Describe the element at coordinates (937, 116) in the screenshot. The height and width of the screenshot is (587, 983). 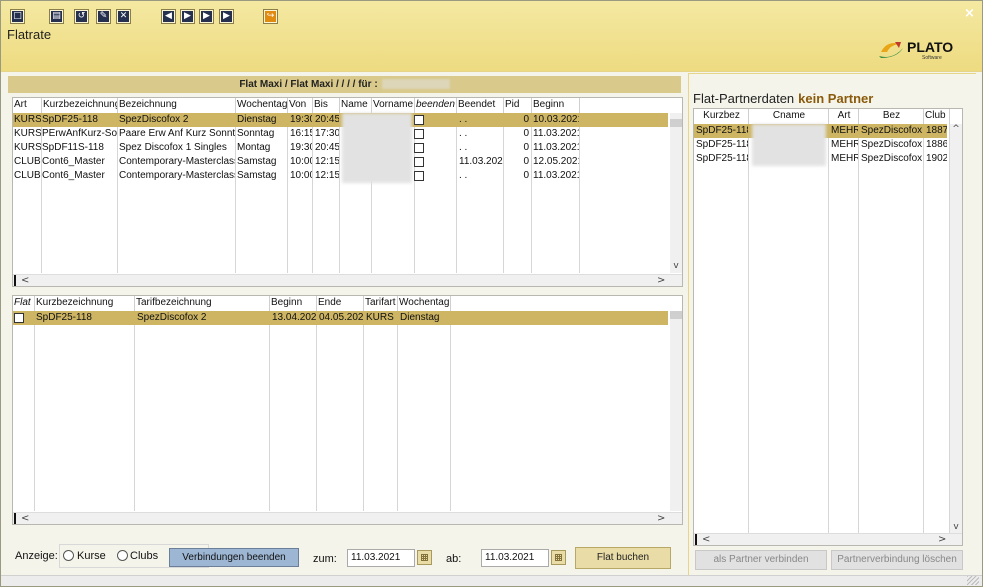
I see `col-club: Club` at that location.